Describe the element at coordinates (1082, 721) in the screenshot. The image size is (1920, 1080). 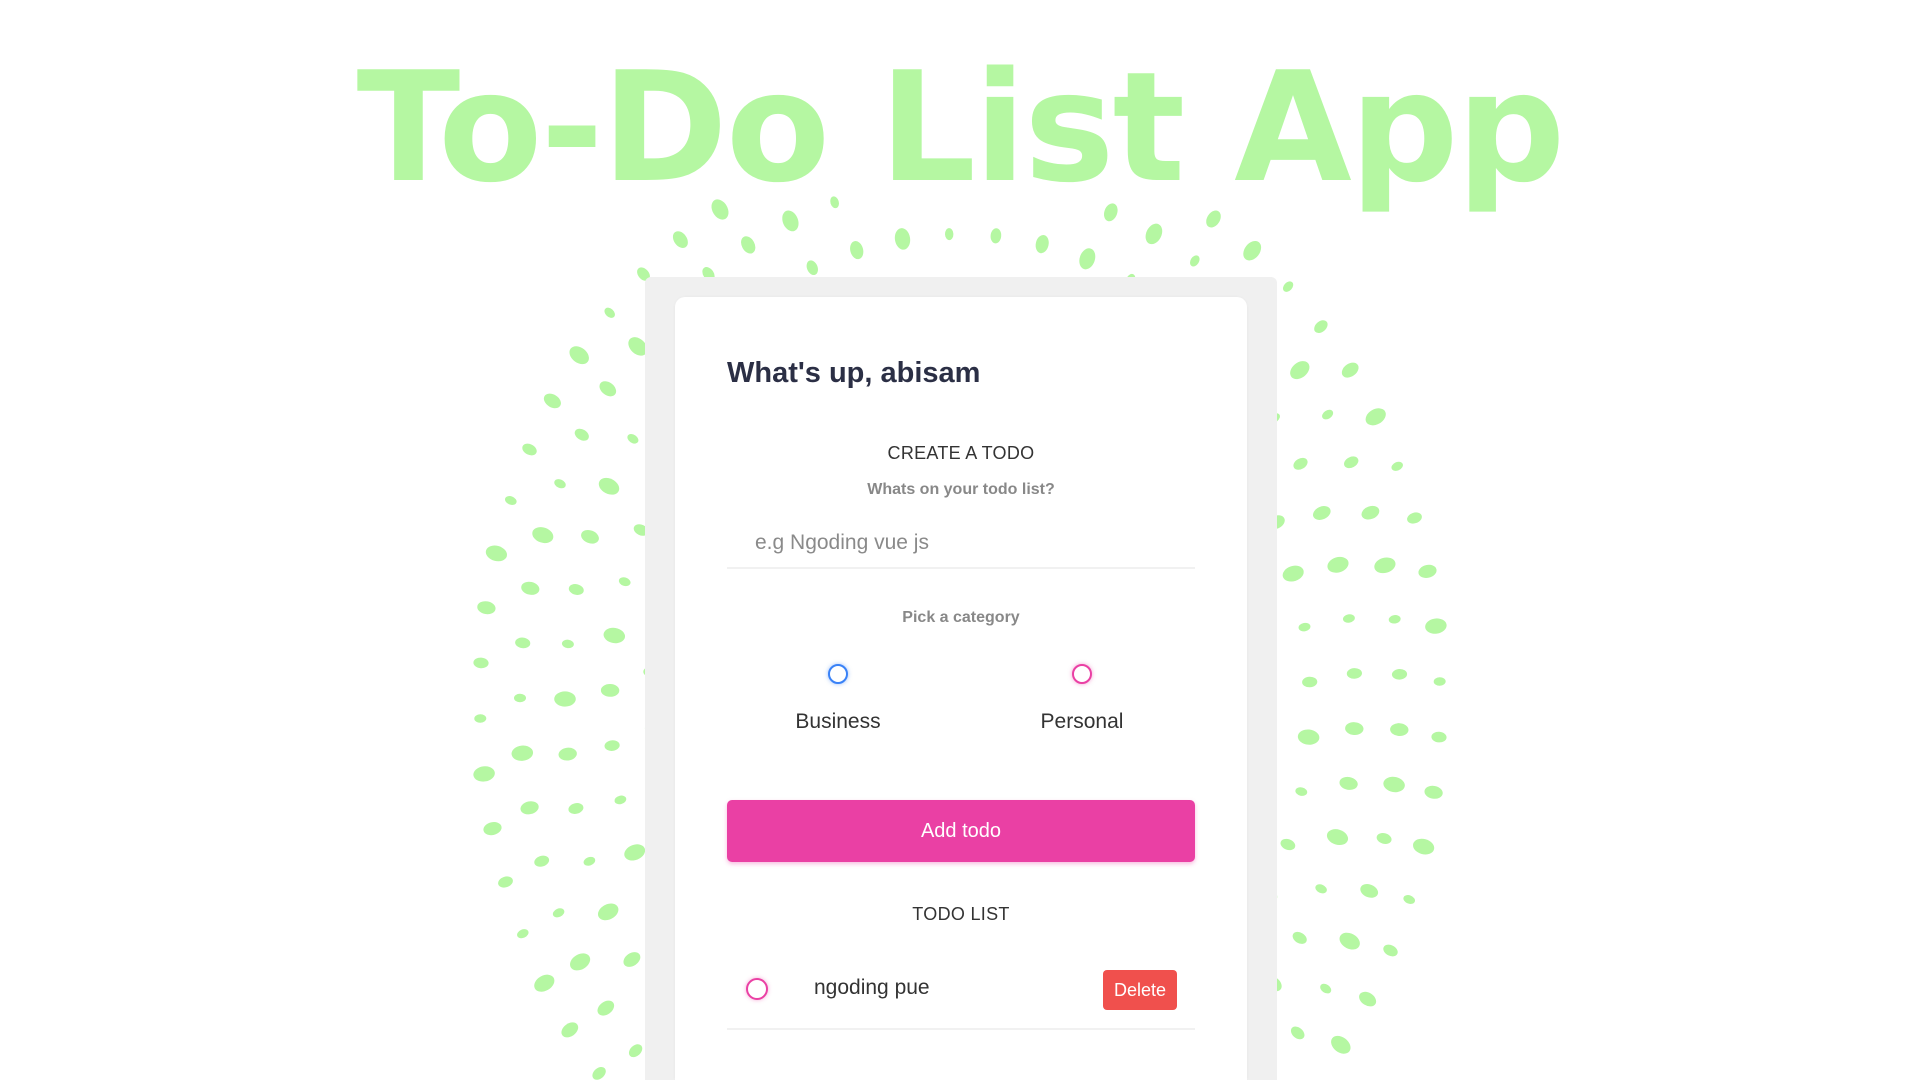
I see `personal-label: Personal` at that location.